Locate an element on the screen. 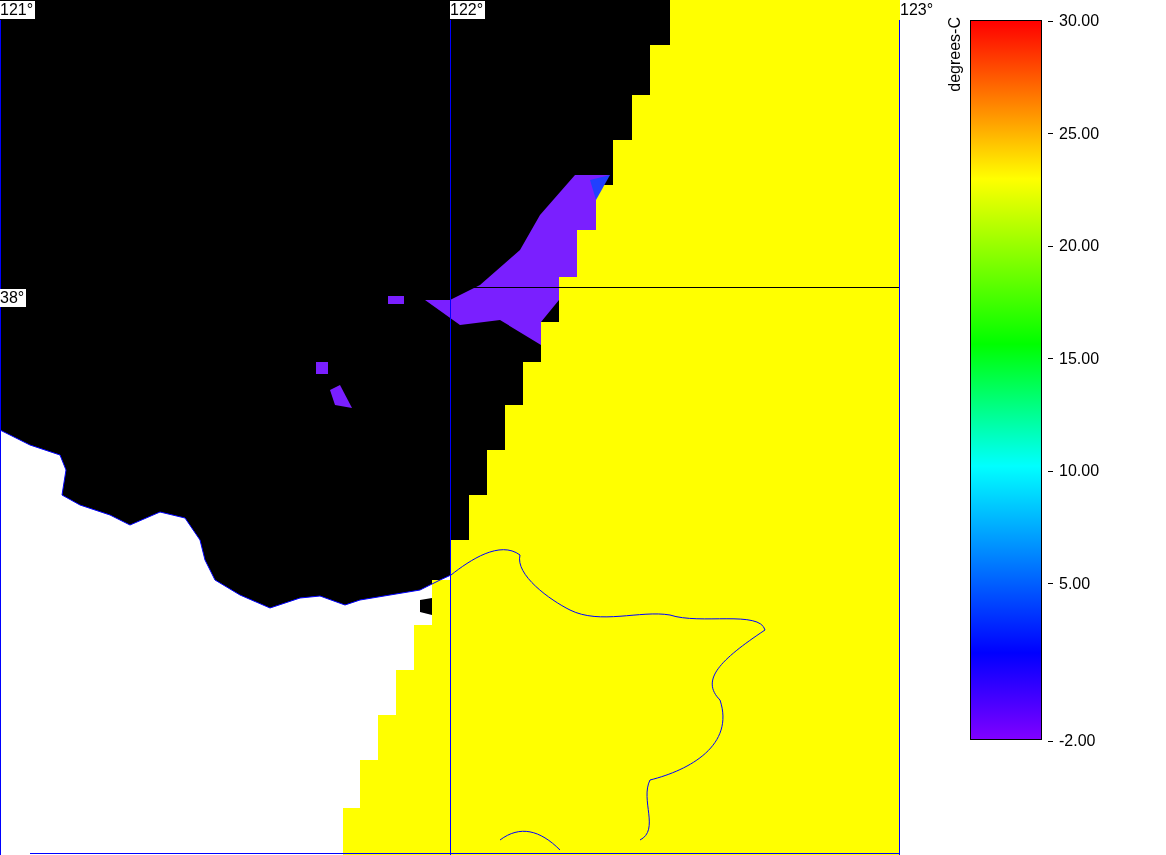  tick-label: 30.00 is located at coordinates (1079, 21).